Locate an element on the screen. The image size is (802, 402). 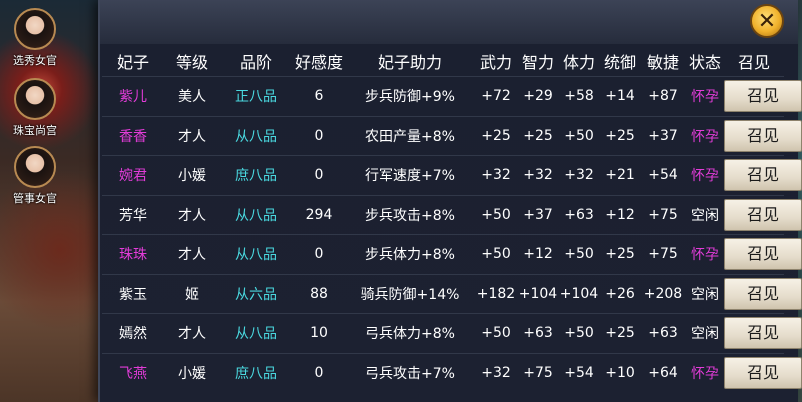
npc-label: 珠宝尚宫 is located at coordinates (35, 130).